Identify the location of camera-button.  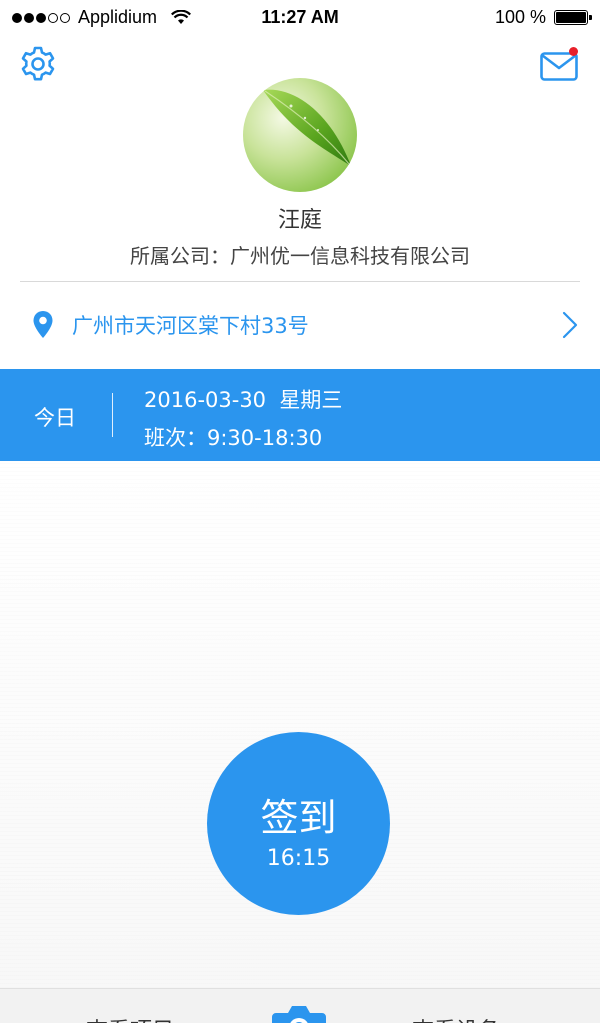
(299, 1012).